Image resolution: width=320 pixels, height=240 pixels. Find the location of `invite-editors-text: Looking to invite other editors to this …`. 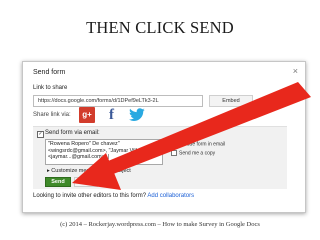

invite-editors-text: Looking to invite other editors to this … is located at coordinates (113, 196).